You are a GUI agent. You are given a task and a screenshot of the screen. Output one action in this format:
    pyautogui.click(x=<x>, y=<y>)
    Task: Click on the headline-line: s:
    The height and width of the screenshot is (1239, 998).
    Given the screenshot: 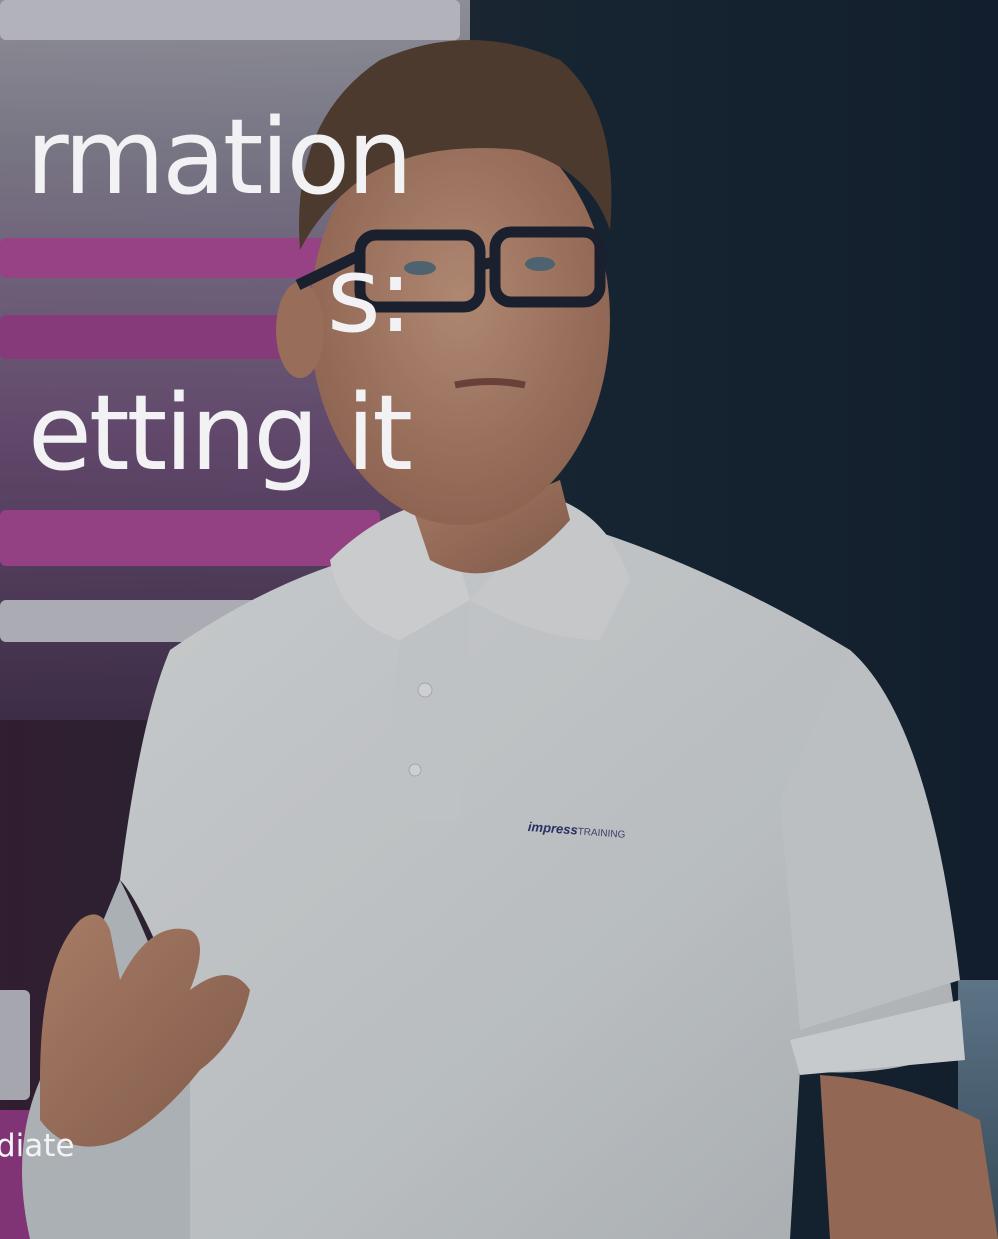 What is the action you would take?
    pyautogui.click(x=369, y=295)
    